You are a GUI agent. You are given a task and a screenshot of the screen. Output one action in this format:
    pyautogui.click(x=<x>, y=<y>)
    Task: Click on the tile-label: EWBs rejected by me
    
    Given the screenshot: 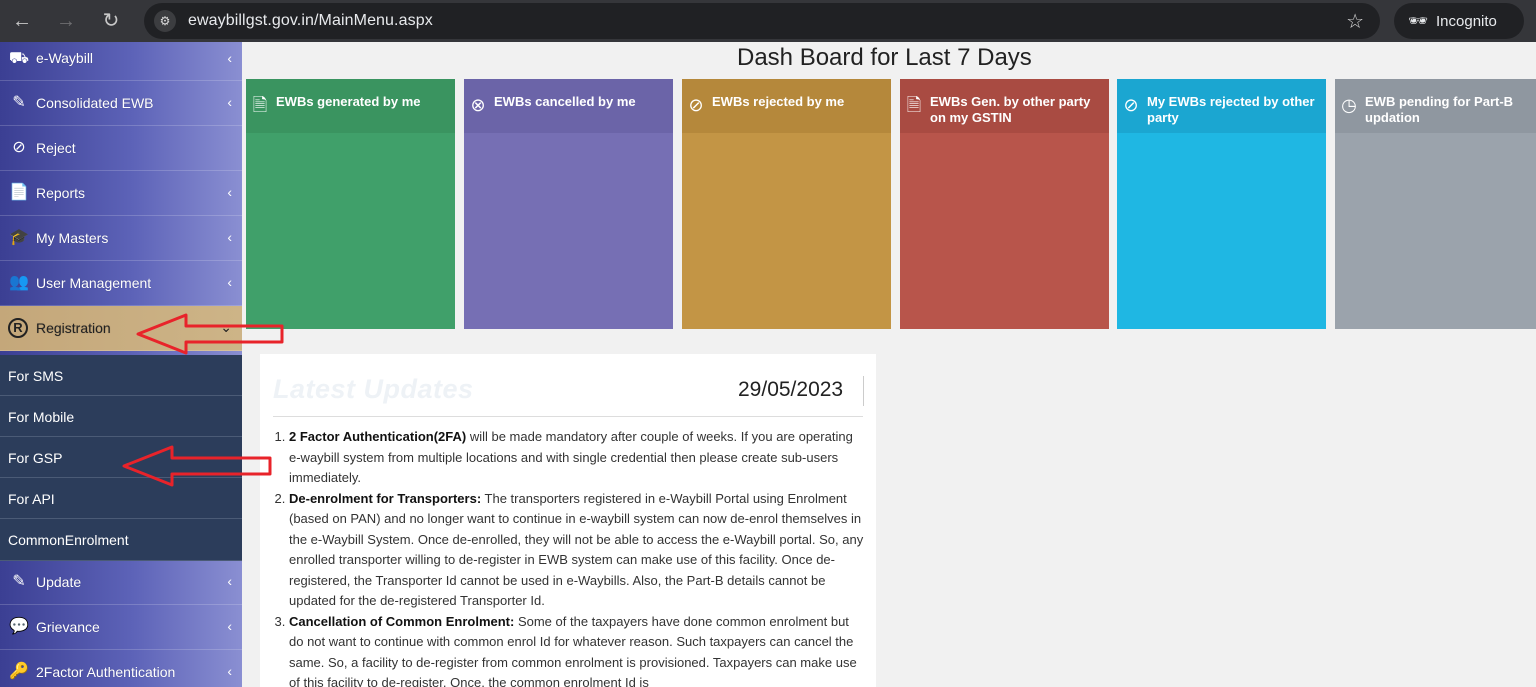 What is the action you would take?
    pyautogui.click(x=778, y=101)
    